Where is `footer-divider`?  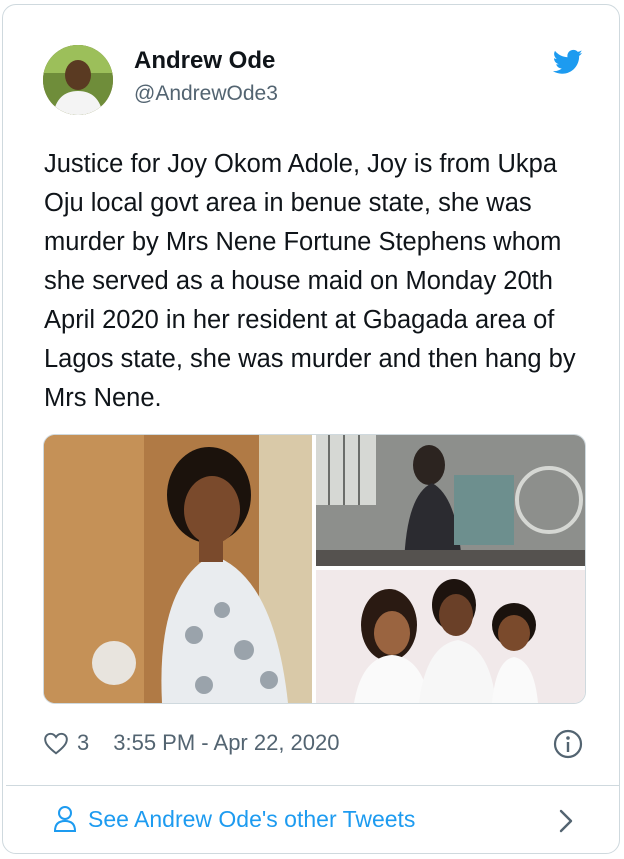
footer-divider is located at coordinates (313, 785).